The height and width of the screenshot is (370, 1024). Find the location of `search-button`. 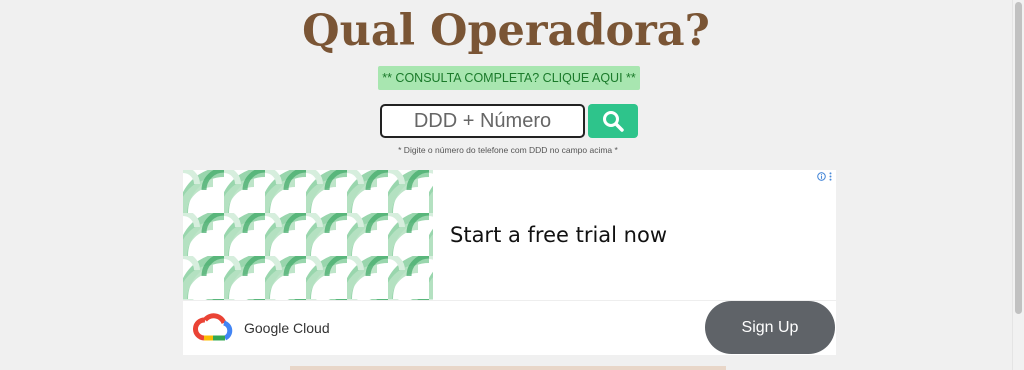

search-button is located at coordinates (613, 121).